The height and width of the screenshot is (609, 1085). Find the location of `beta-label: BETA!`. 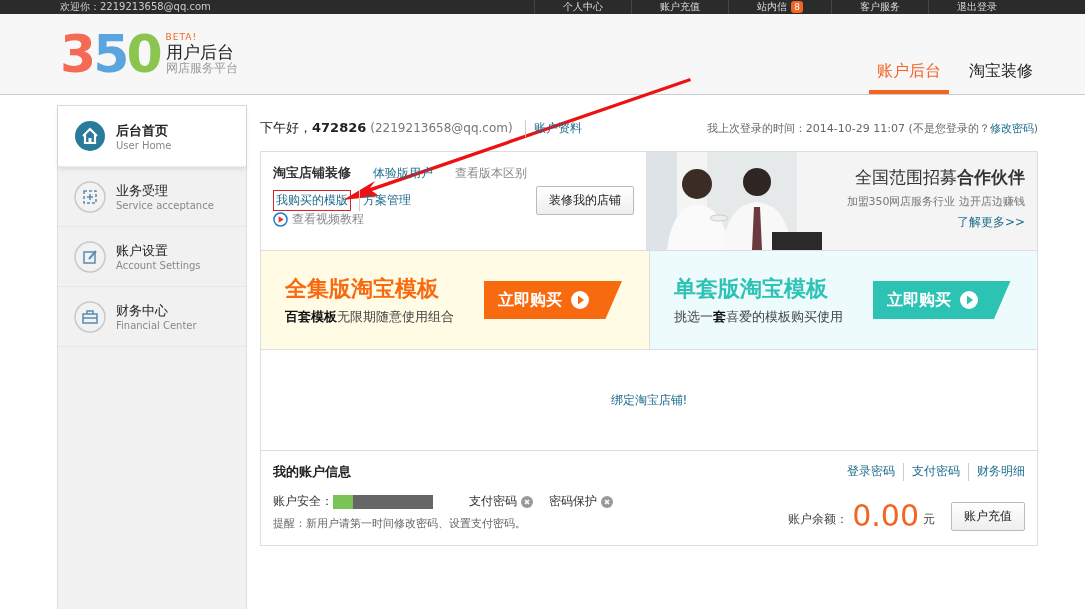

beta-label: BETA! is located at coordinates (181, 37).